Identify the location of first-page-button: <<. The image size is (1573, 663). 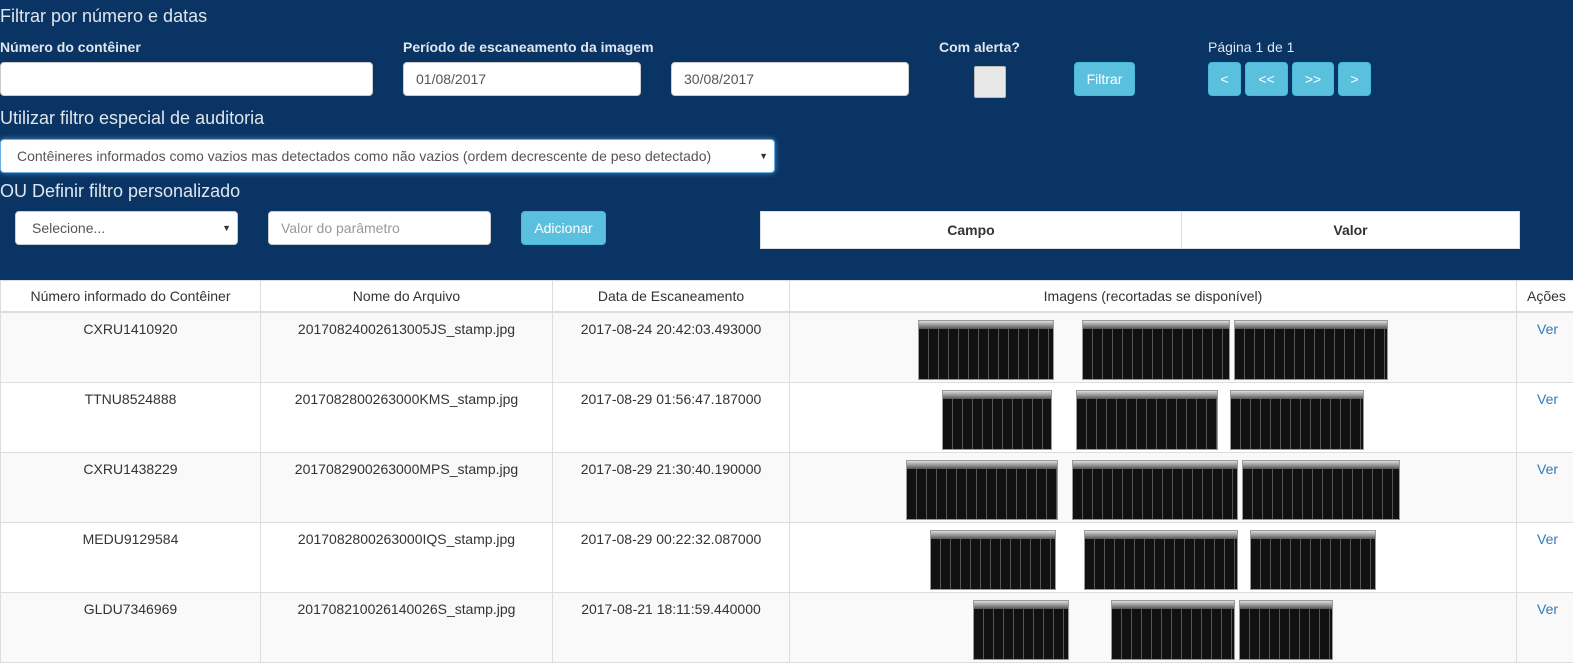
(1266, 79).